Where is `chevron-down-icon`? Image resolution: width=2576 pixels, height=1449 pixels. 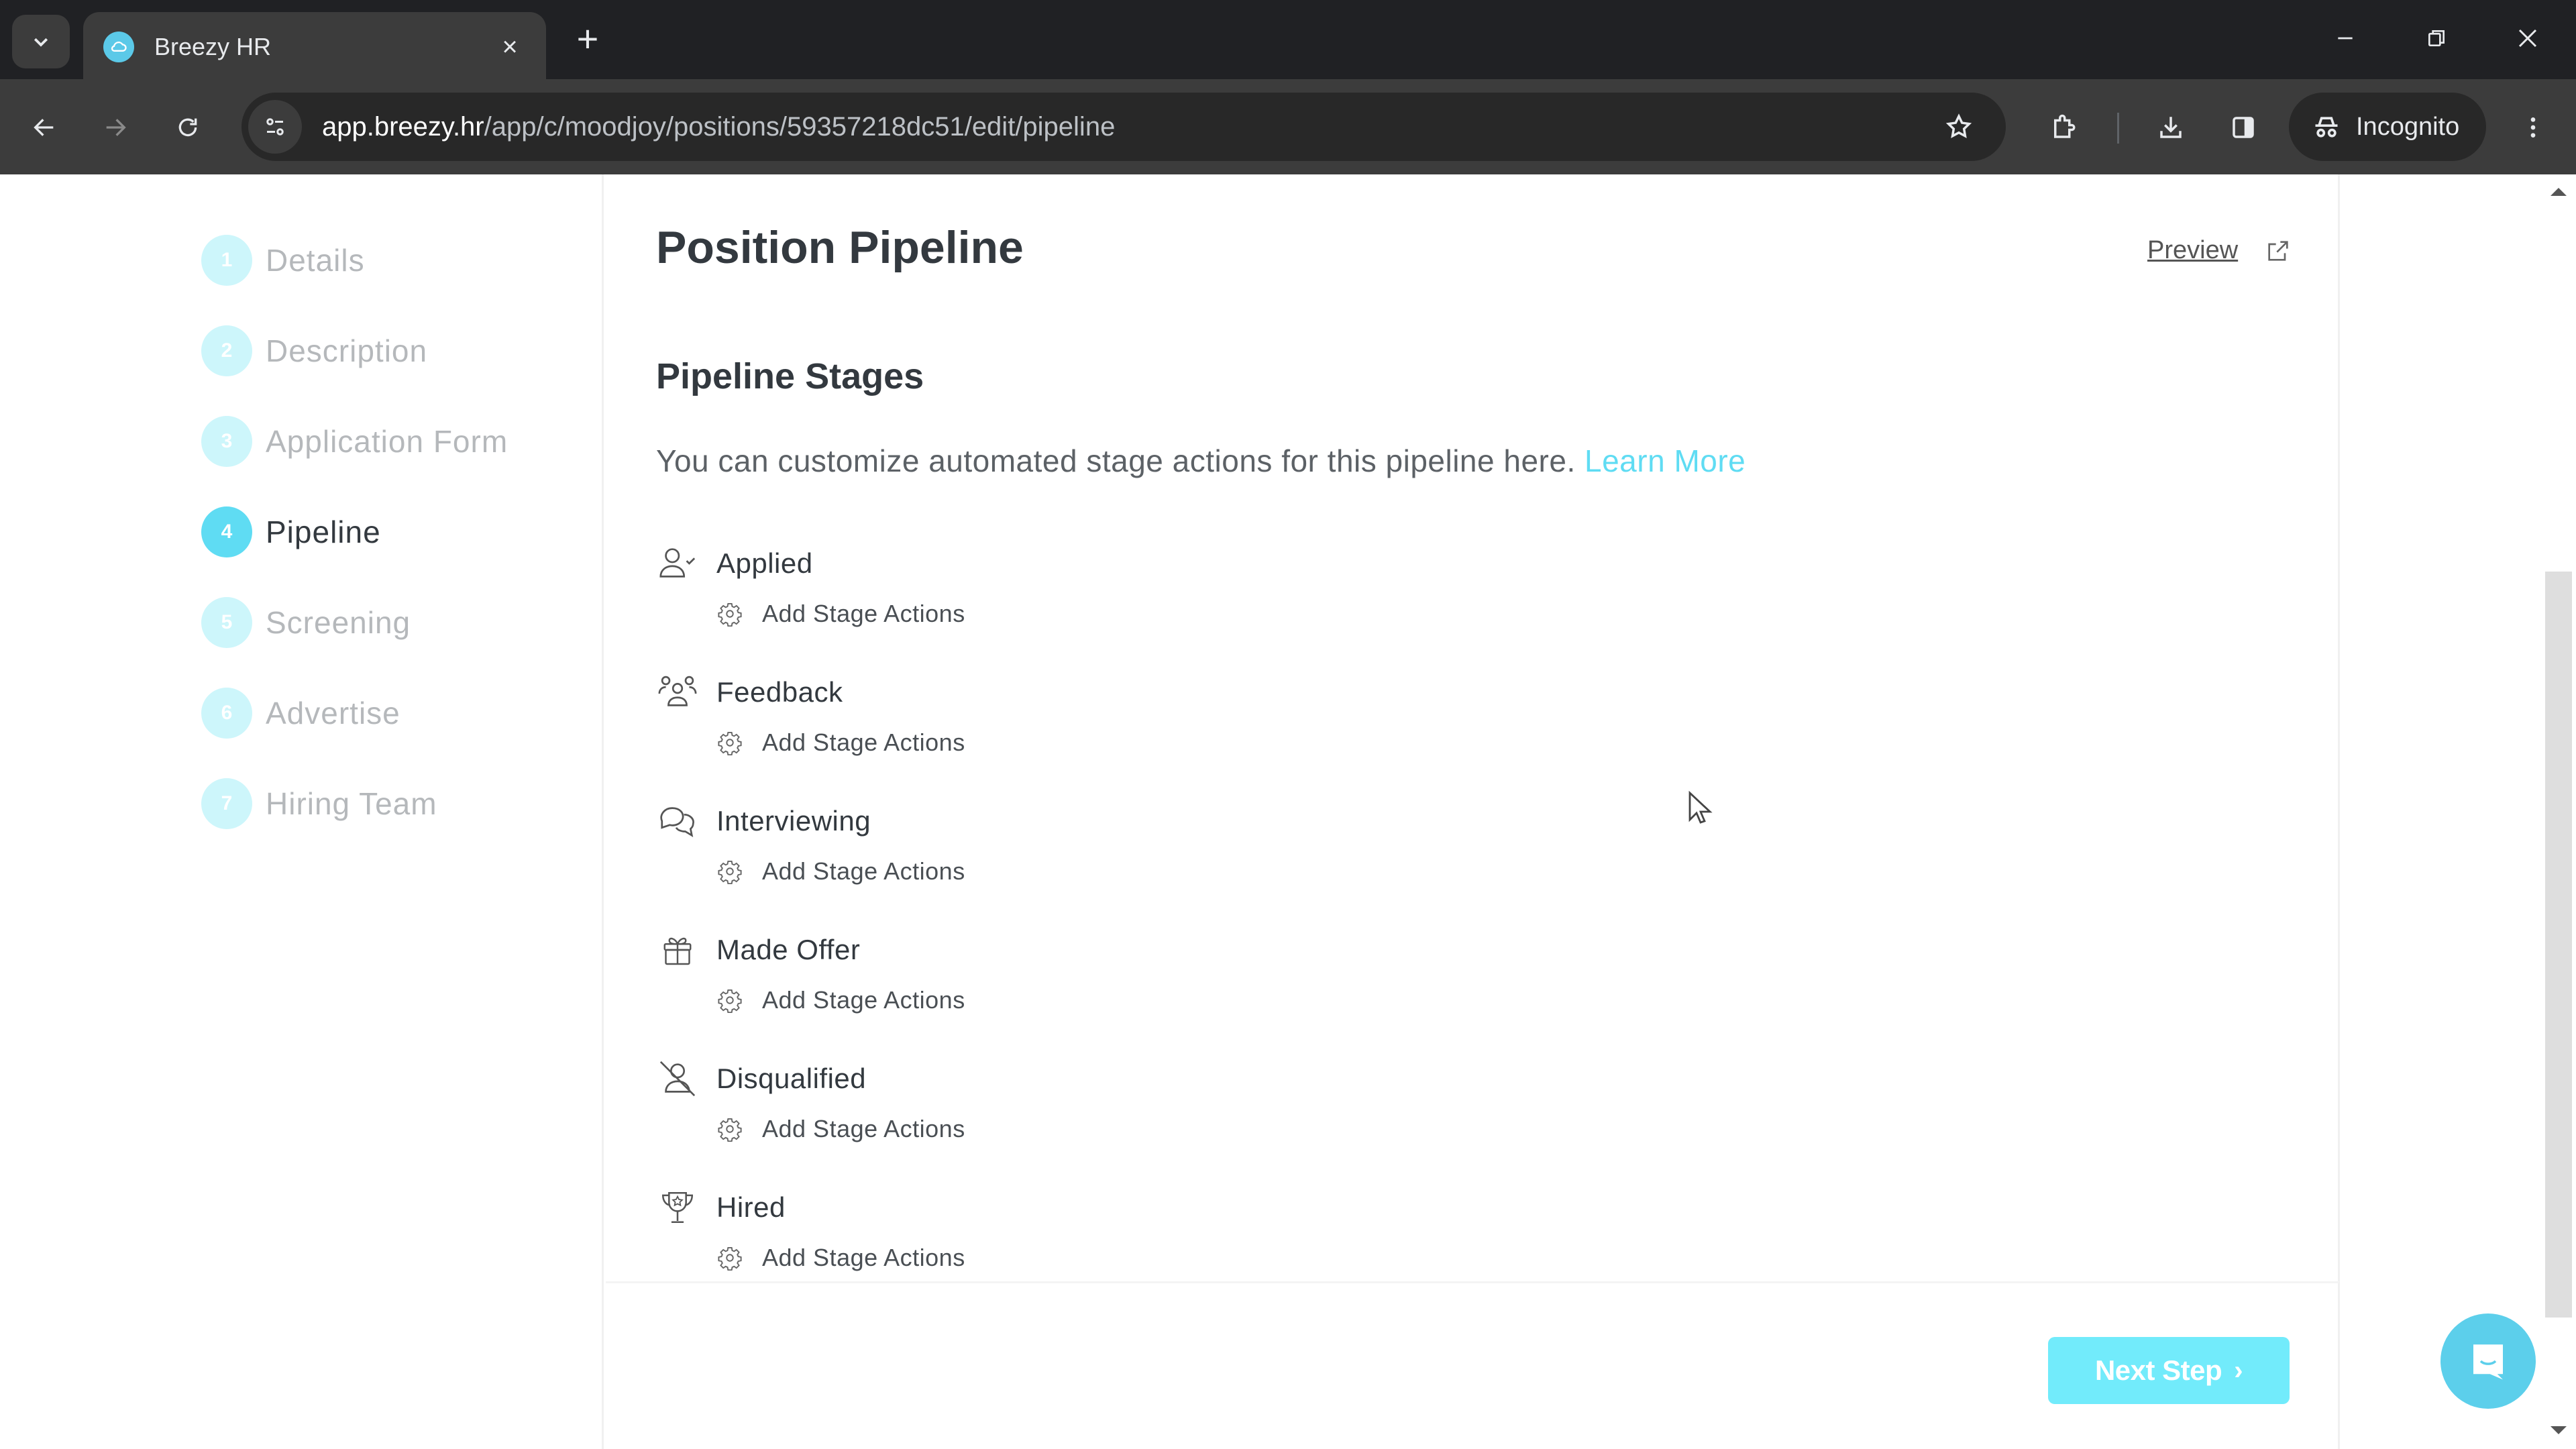 chevron-down-icon is located at coordinates (41, 42).